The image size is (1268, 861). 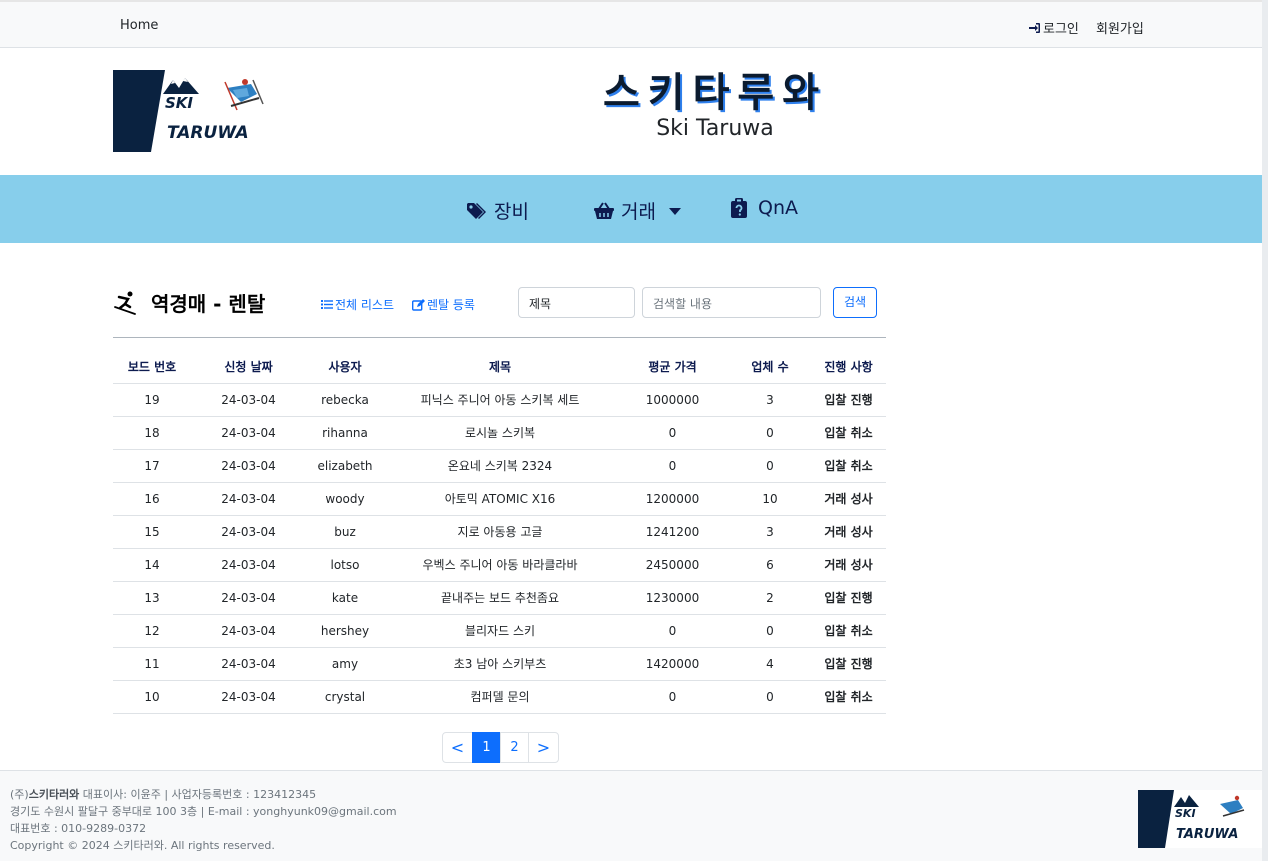 I want to click on page-button-2: 2, so click(x=514, y=747).